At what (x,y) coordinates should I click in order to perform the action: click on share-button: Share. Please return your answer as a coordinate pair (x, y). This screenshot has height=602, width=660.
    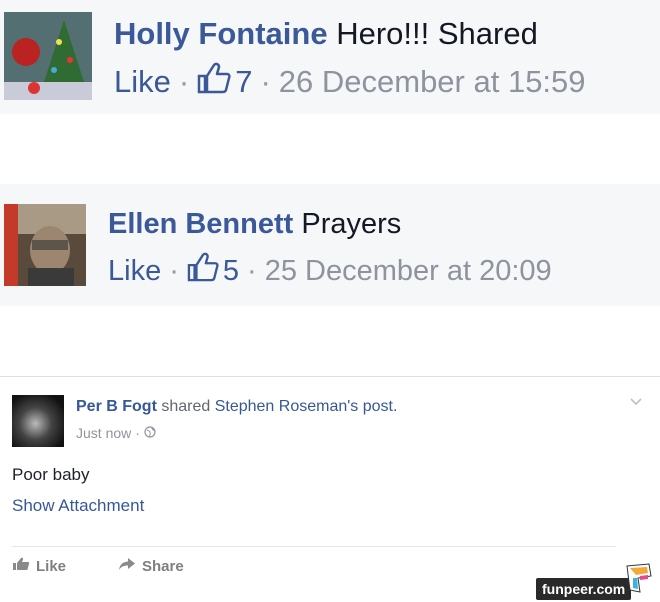
    Looking at the image, I should click on (151, 566).